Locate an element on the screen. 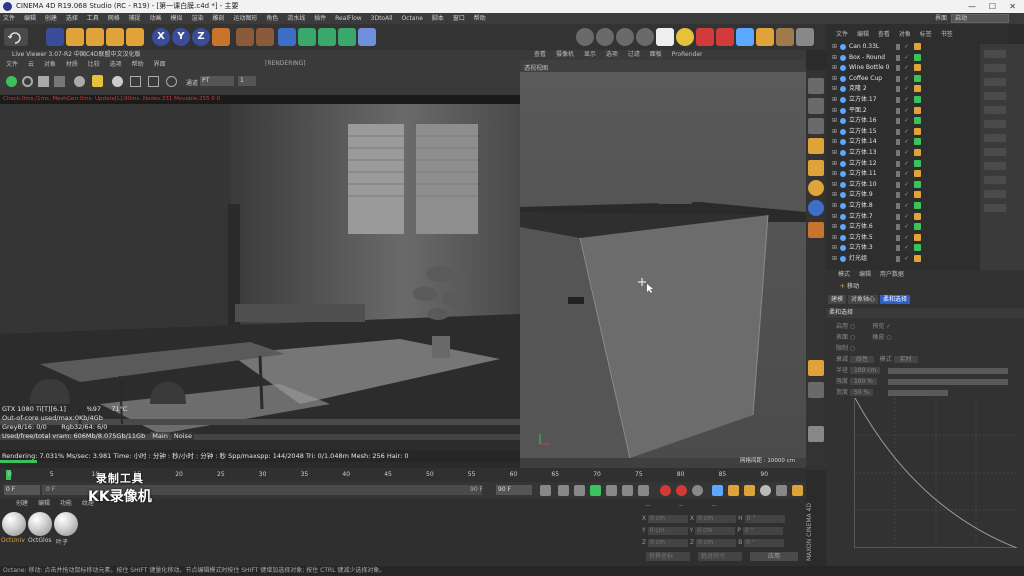  coord-mode-select: 世界坐标 is located at coordinates (668, 556).